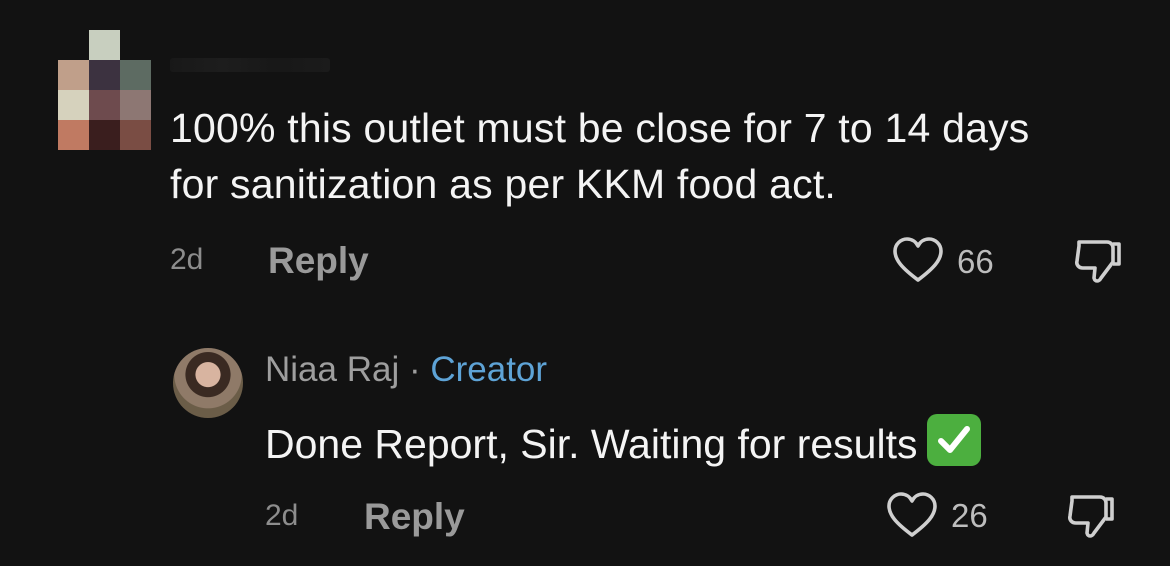  What do you see at coordinates (318, 261) in the screenshot?
I see `reply-button: Reply` at bounding box center [318, 261].